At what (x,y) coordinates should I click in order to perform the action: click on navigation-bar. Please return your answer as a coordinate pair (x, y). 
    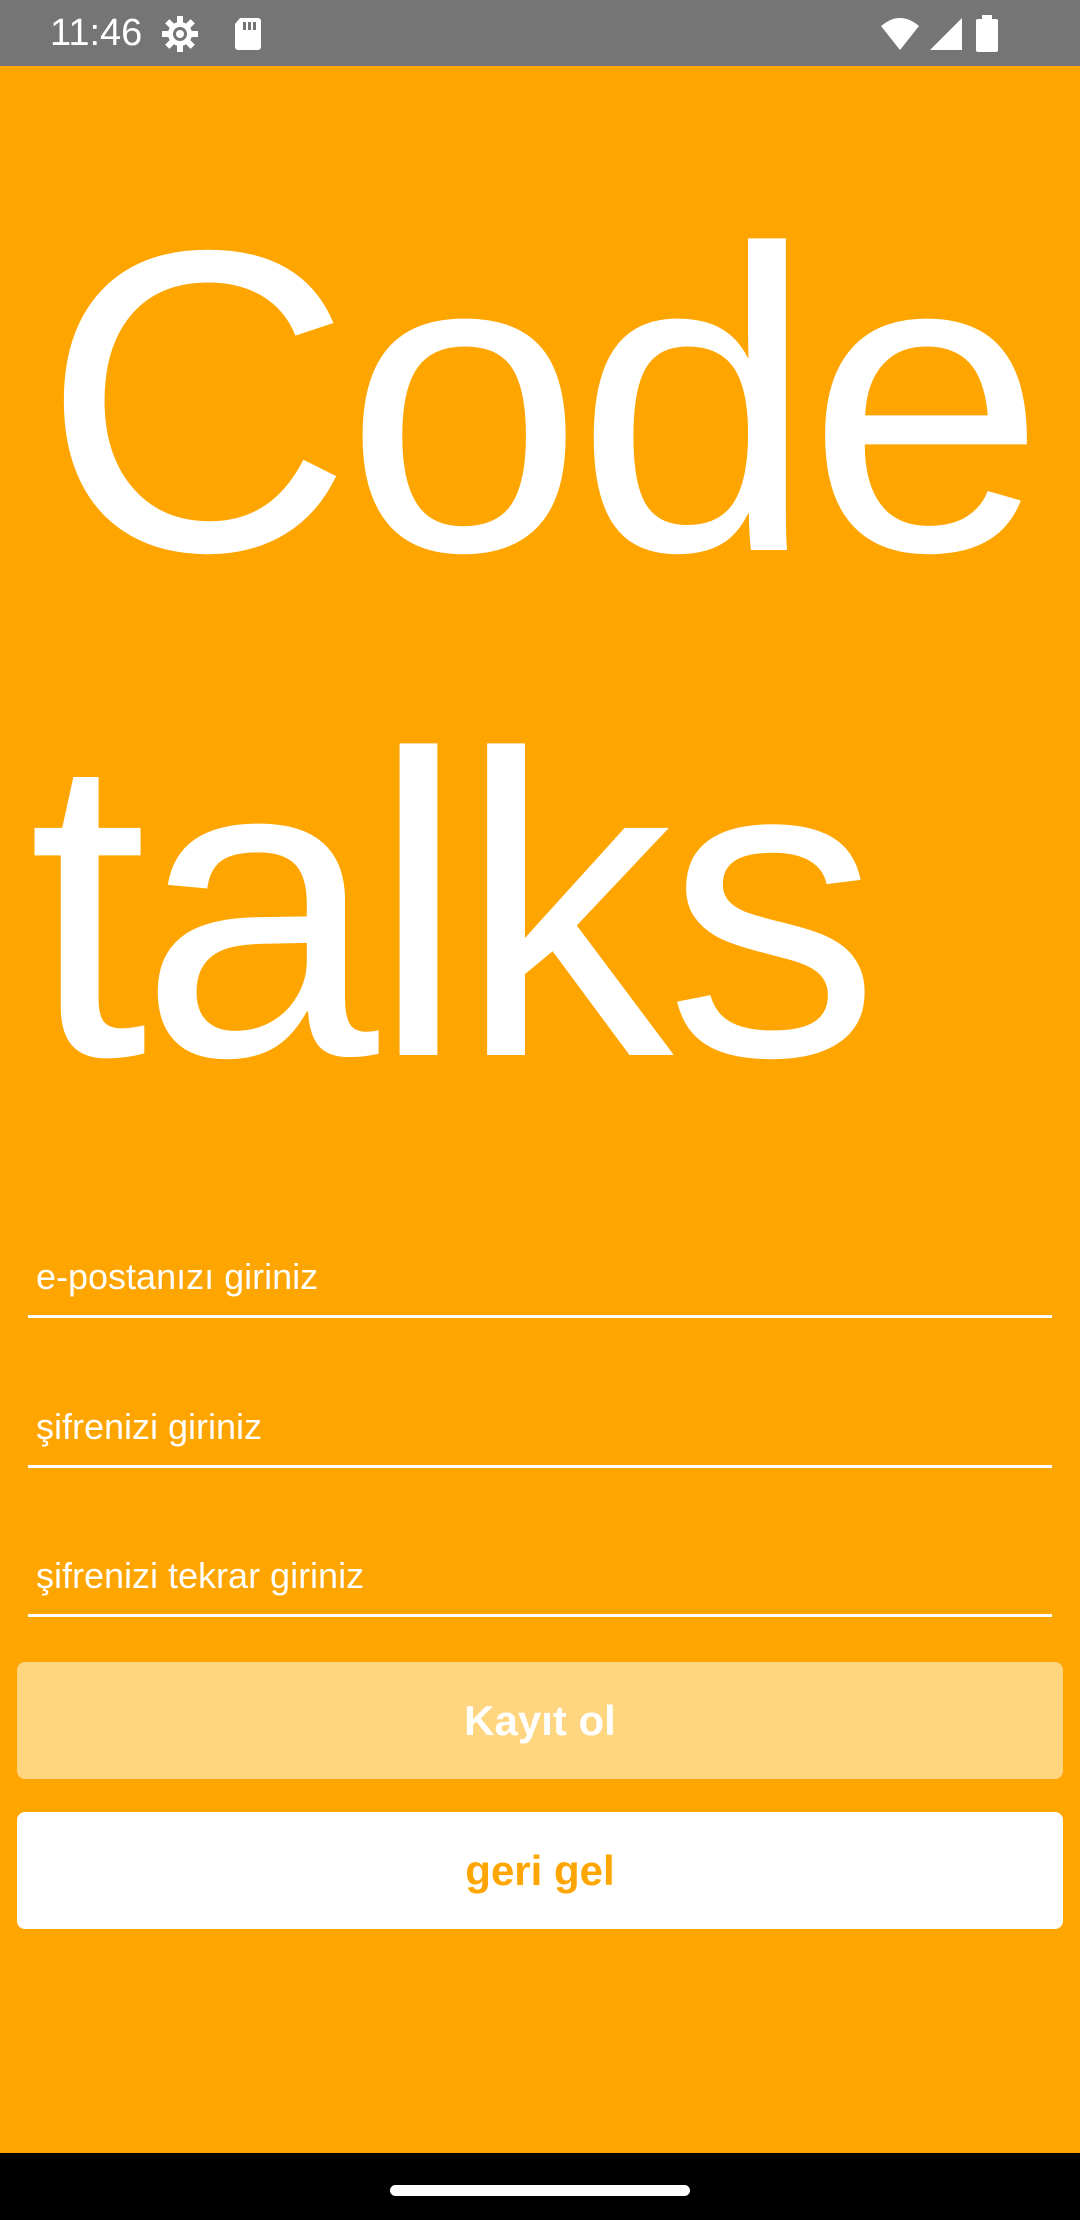
    Looking at the image, I should click on (540, 2186).